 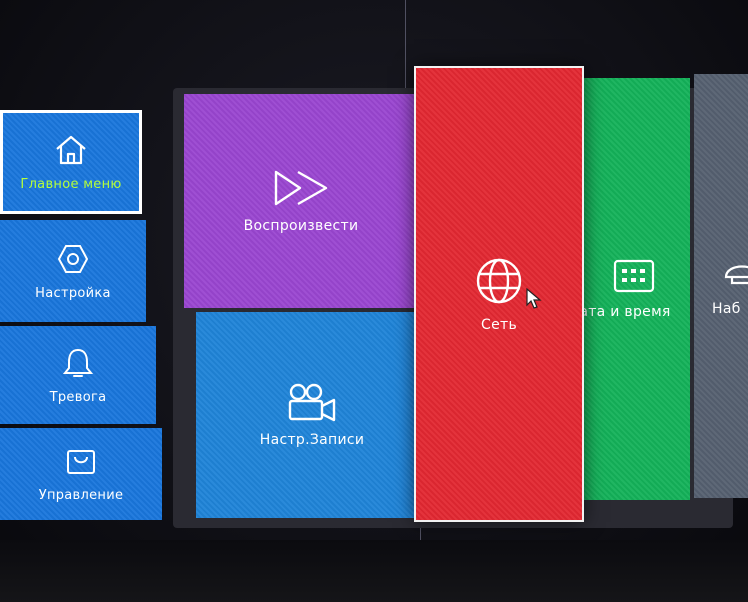 I want to click on screen-crack-top, so click(x=405, y=45).